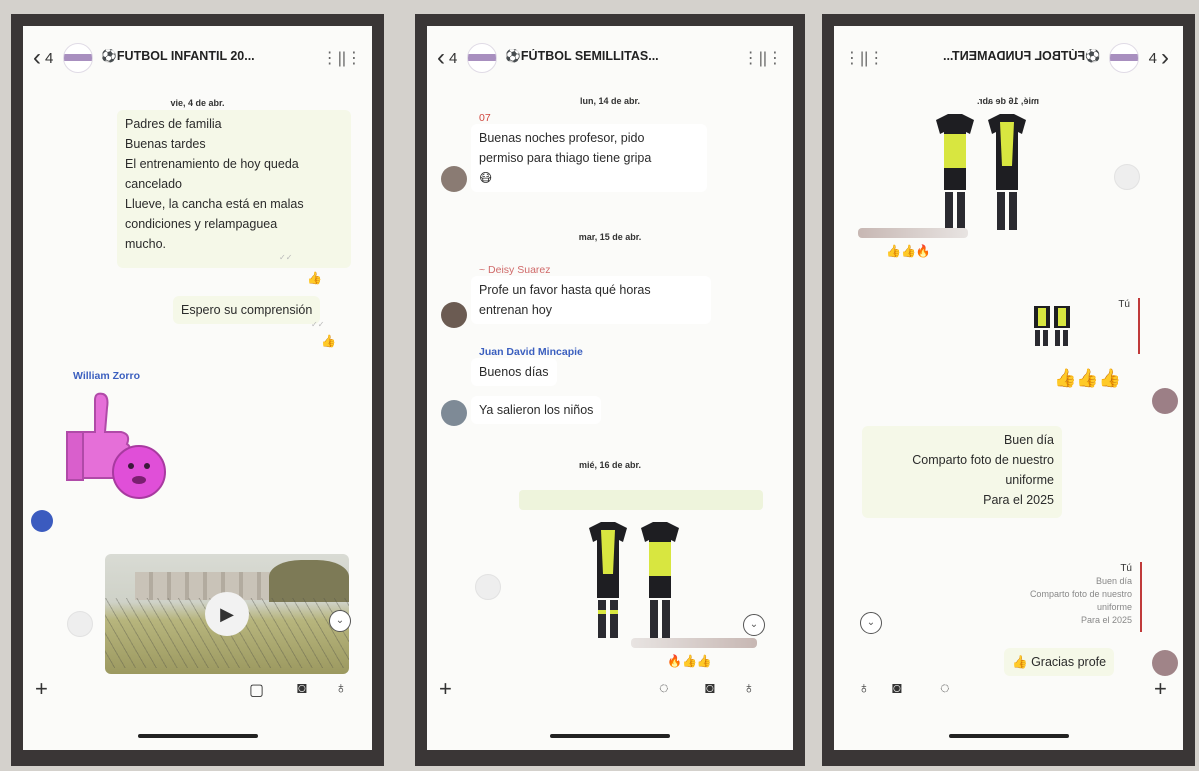 Image resolution: width=1199 pixels, height=771 pixels. Describe the element at coordinates (610, 736) in the screenshot. I see `home-indicator` at that location.